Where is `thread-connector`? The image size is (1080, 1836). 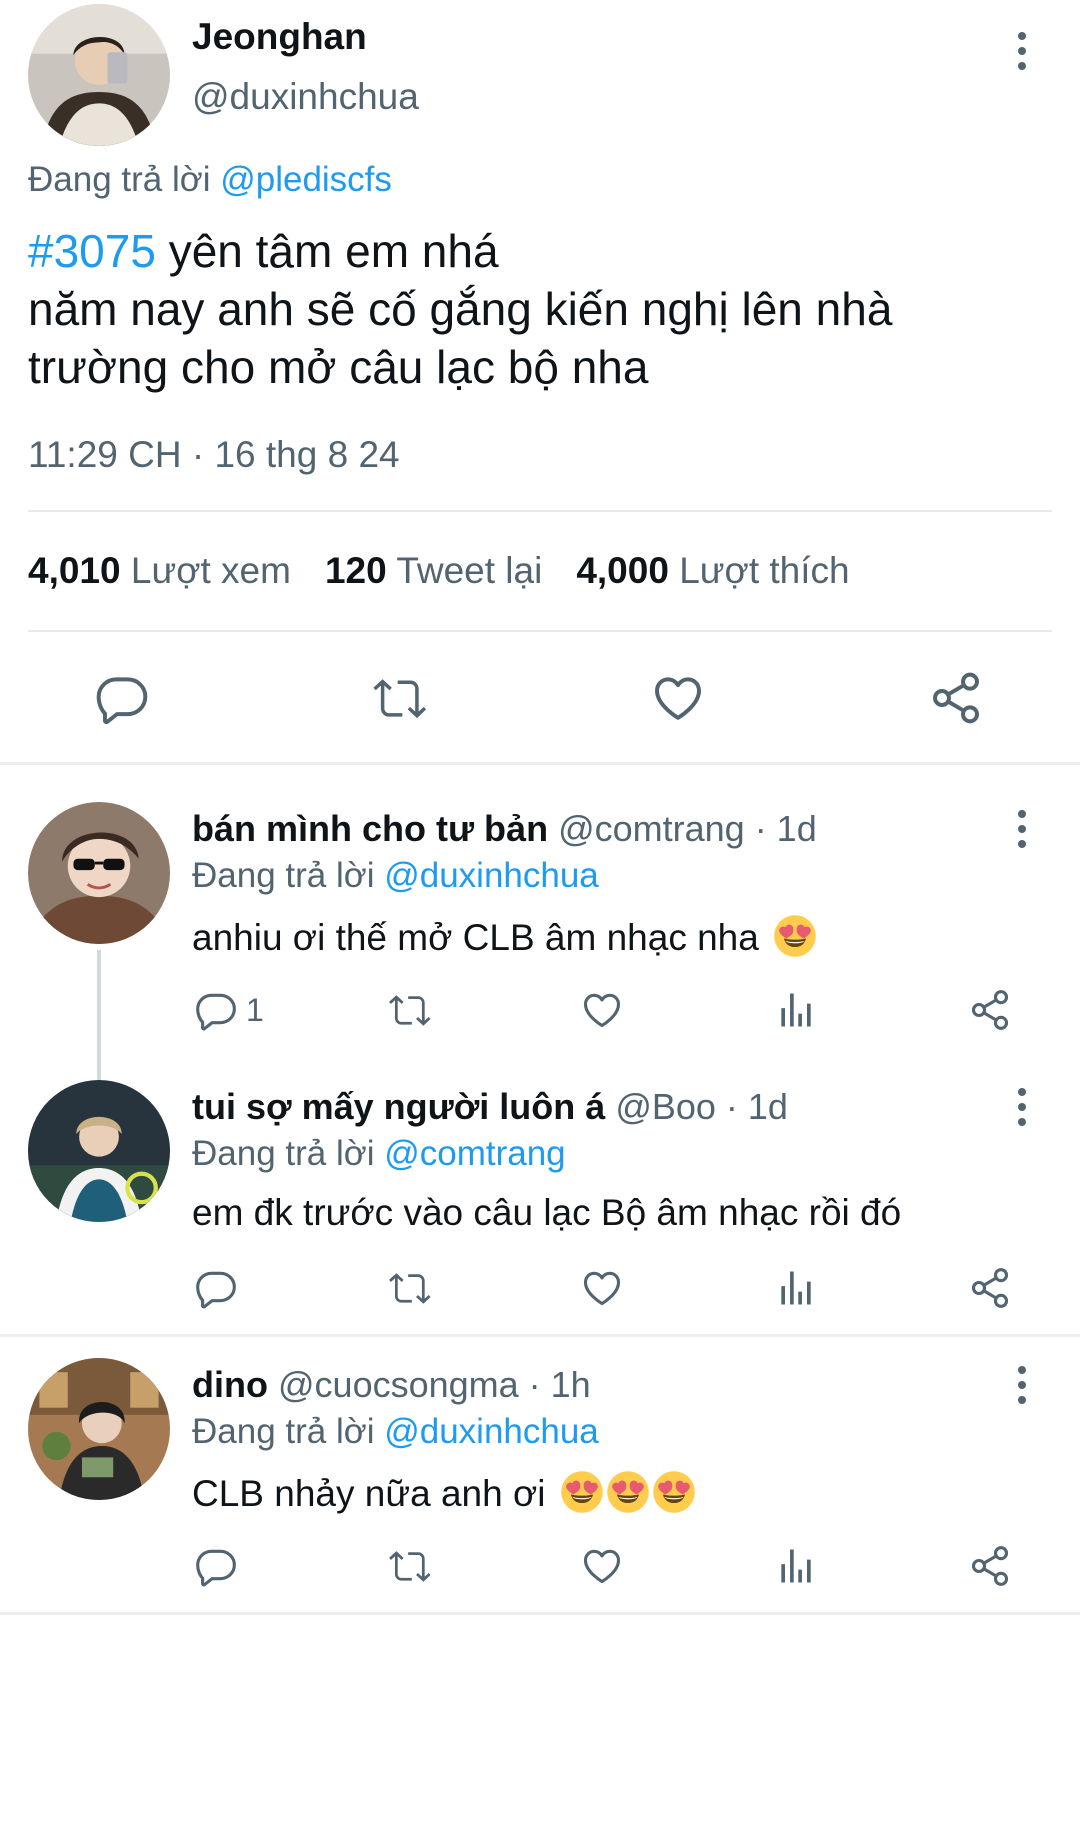
thread-connector is located at coordinates (99, 1015).